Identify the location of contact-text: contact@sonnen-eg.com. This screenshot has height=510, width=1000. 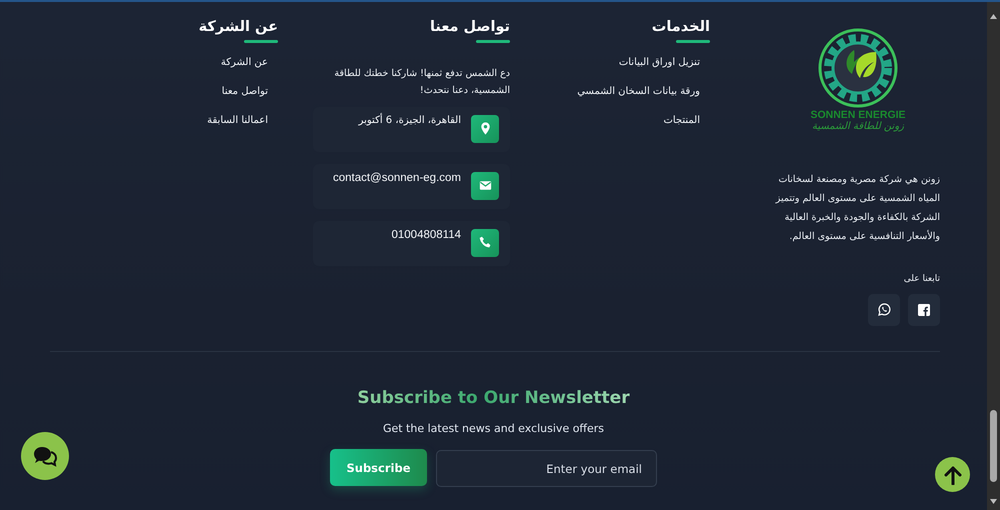
(396, 178).